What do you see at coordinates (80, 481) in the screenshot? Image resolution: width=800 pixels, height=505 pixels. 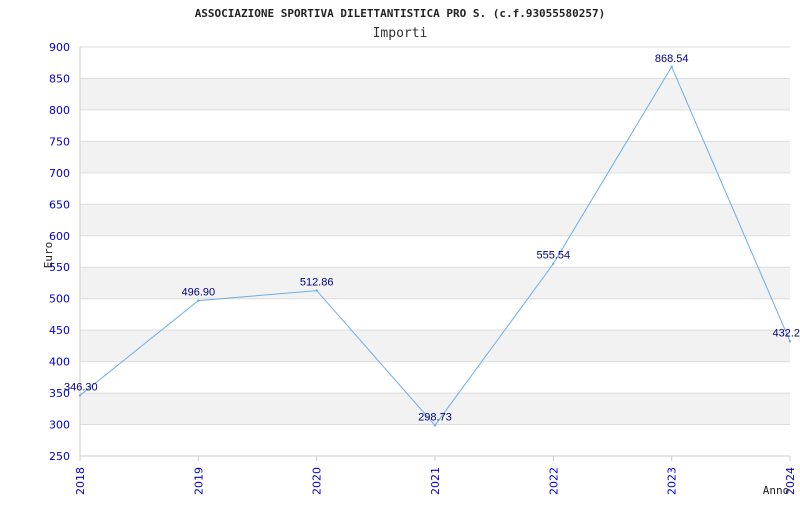 I see `x-tick-label: 2018` at bounding box center [80, 481].